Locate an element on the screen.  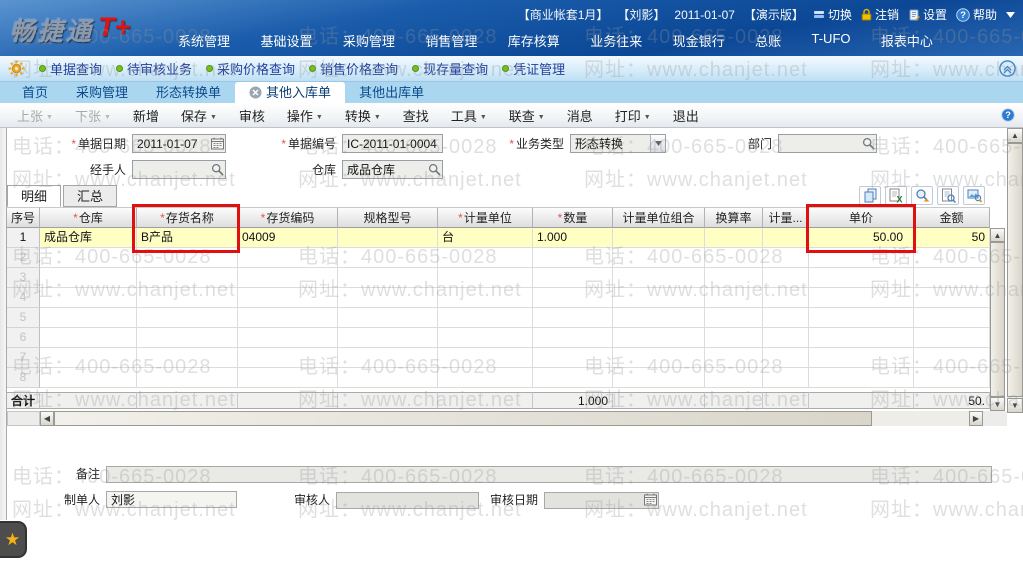
main-menu-item: 基础设置 is located at coordinates (286, 40).